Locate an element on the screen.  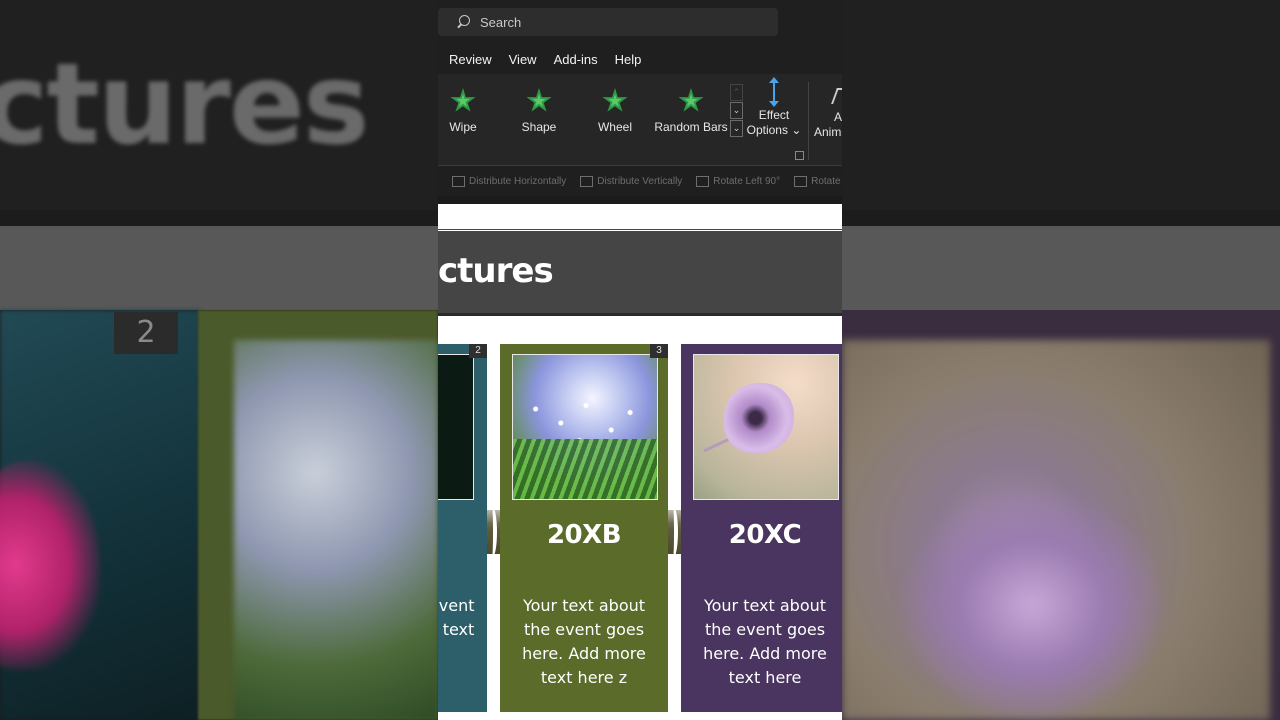
distribute-horizontally-icon is located at coordinates (458, 181).